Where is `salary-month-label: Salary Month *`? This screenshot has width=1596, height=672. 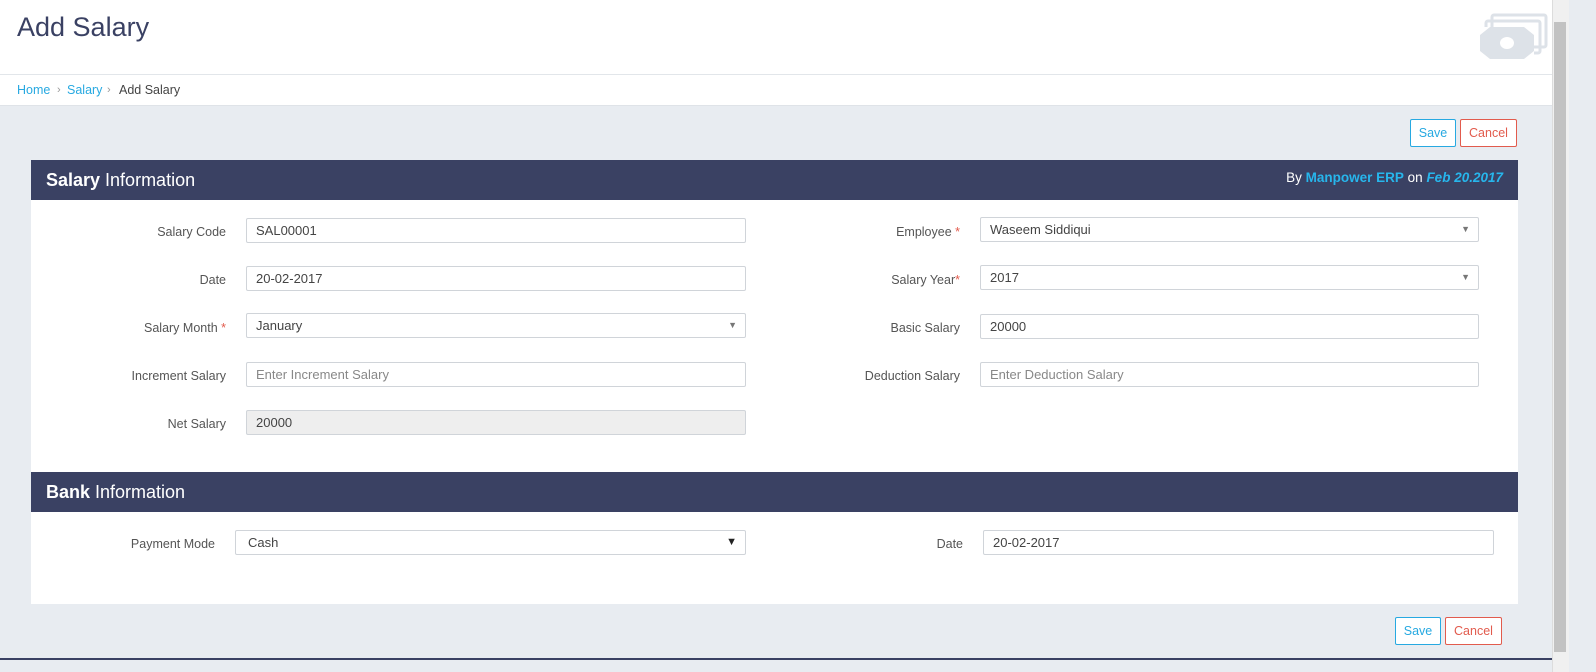
salary-month-label: Salary Month * is located at coordinates (126, 328).